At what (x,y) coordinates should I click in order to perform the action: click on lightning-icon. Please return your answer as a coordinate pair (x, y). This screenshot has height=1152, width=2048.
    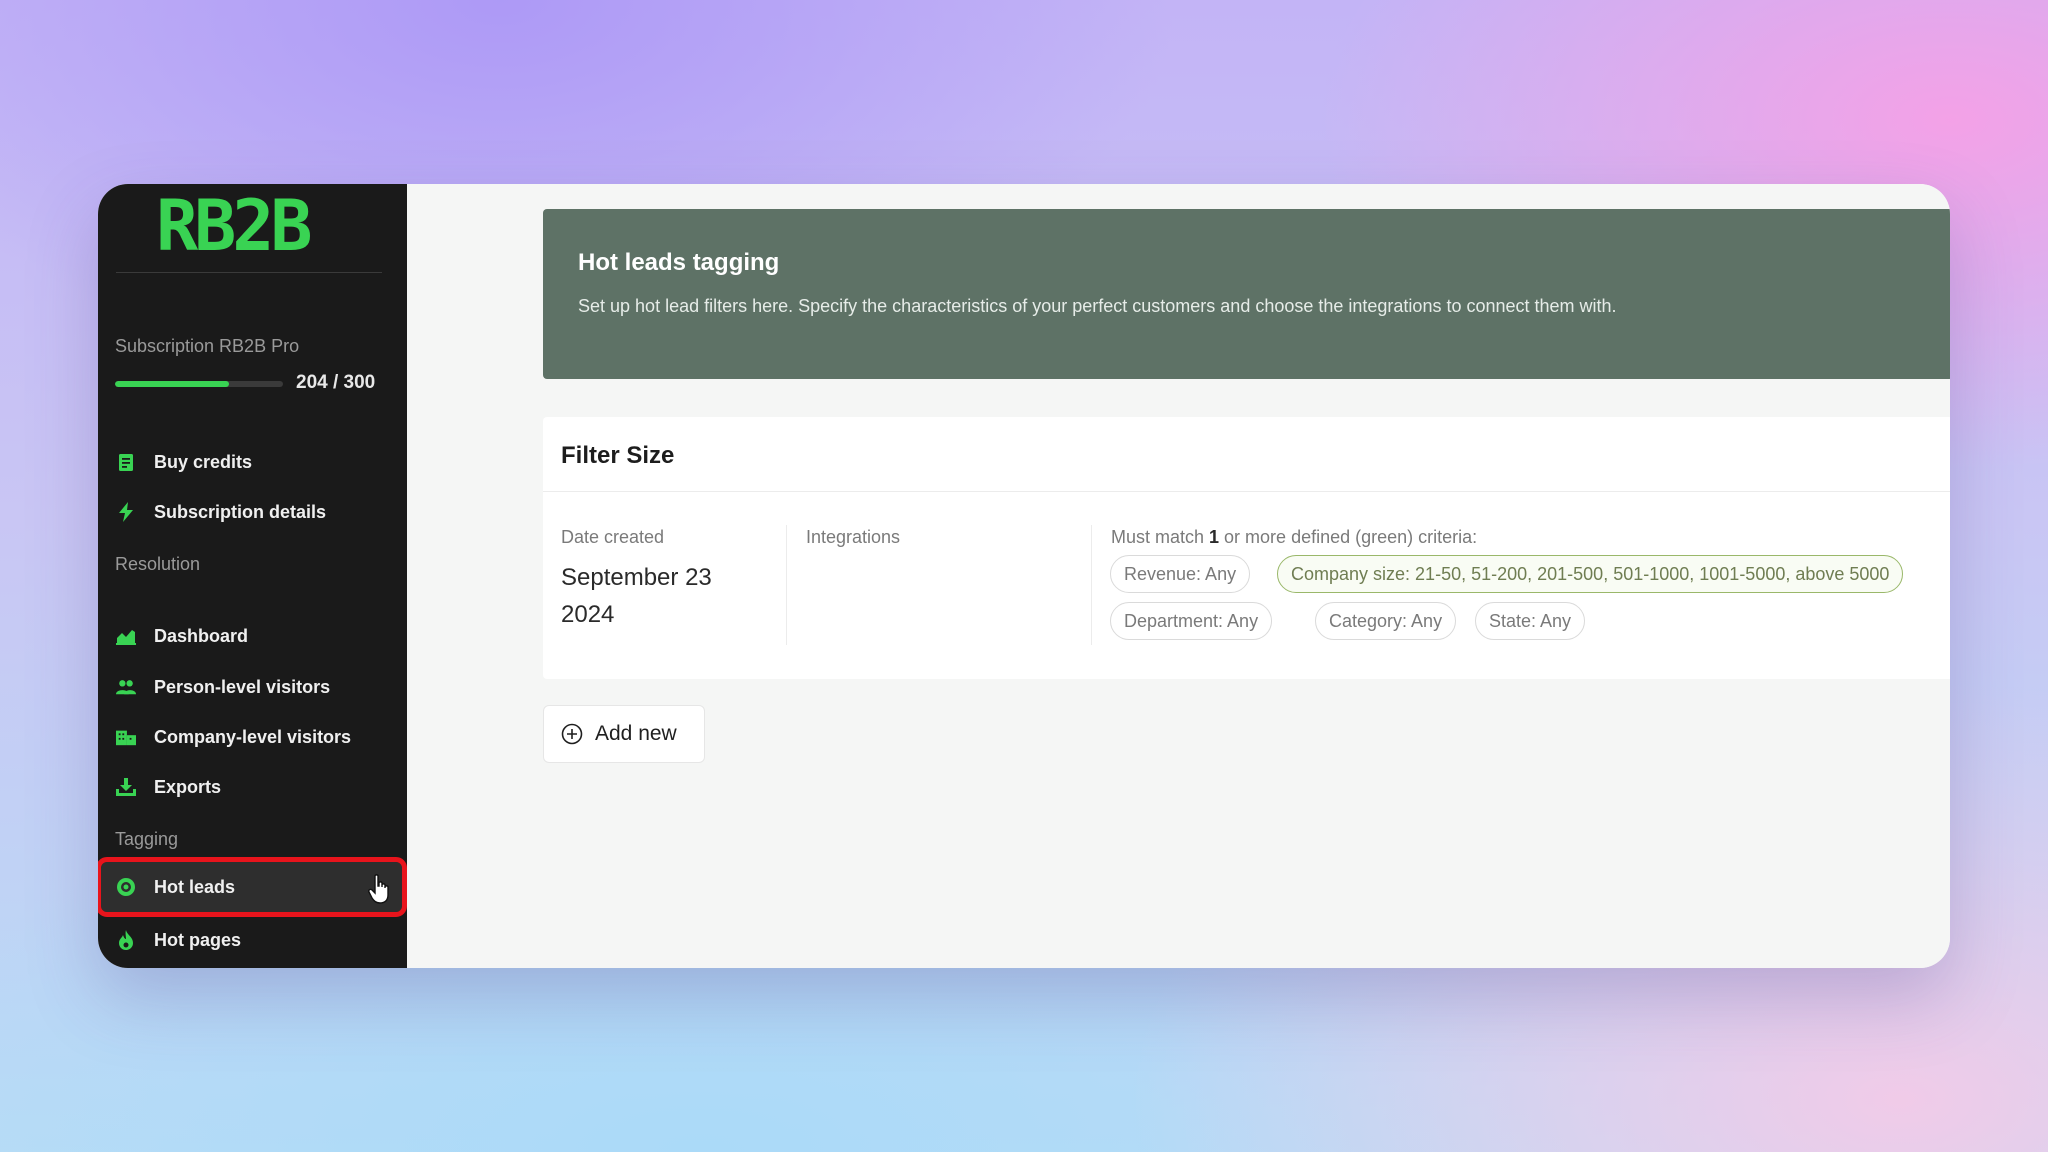
    Looking at the image, I should click on (126, 512).